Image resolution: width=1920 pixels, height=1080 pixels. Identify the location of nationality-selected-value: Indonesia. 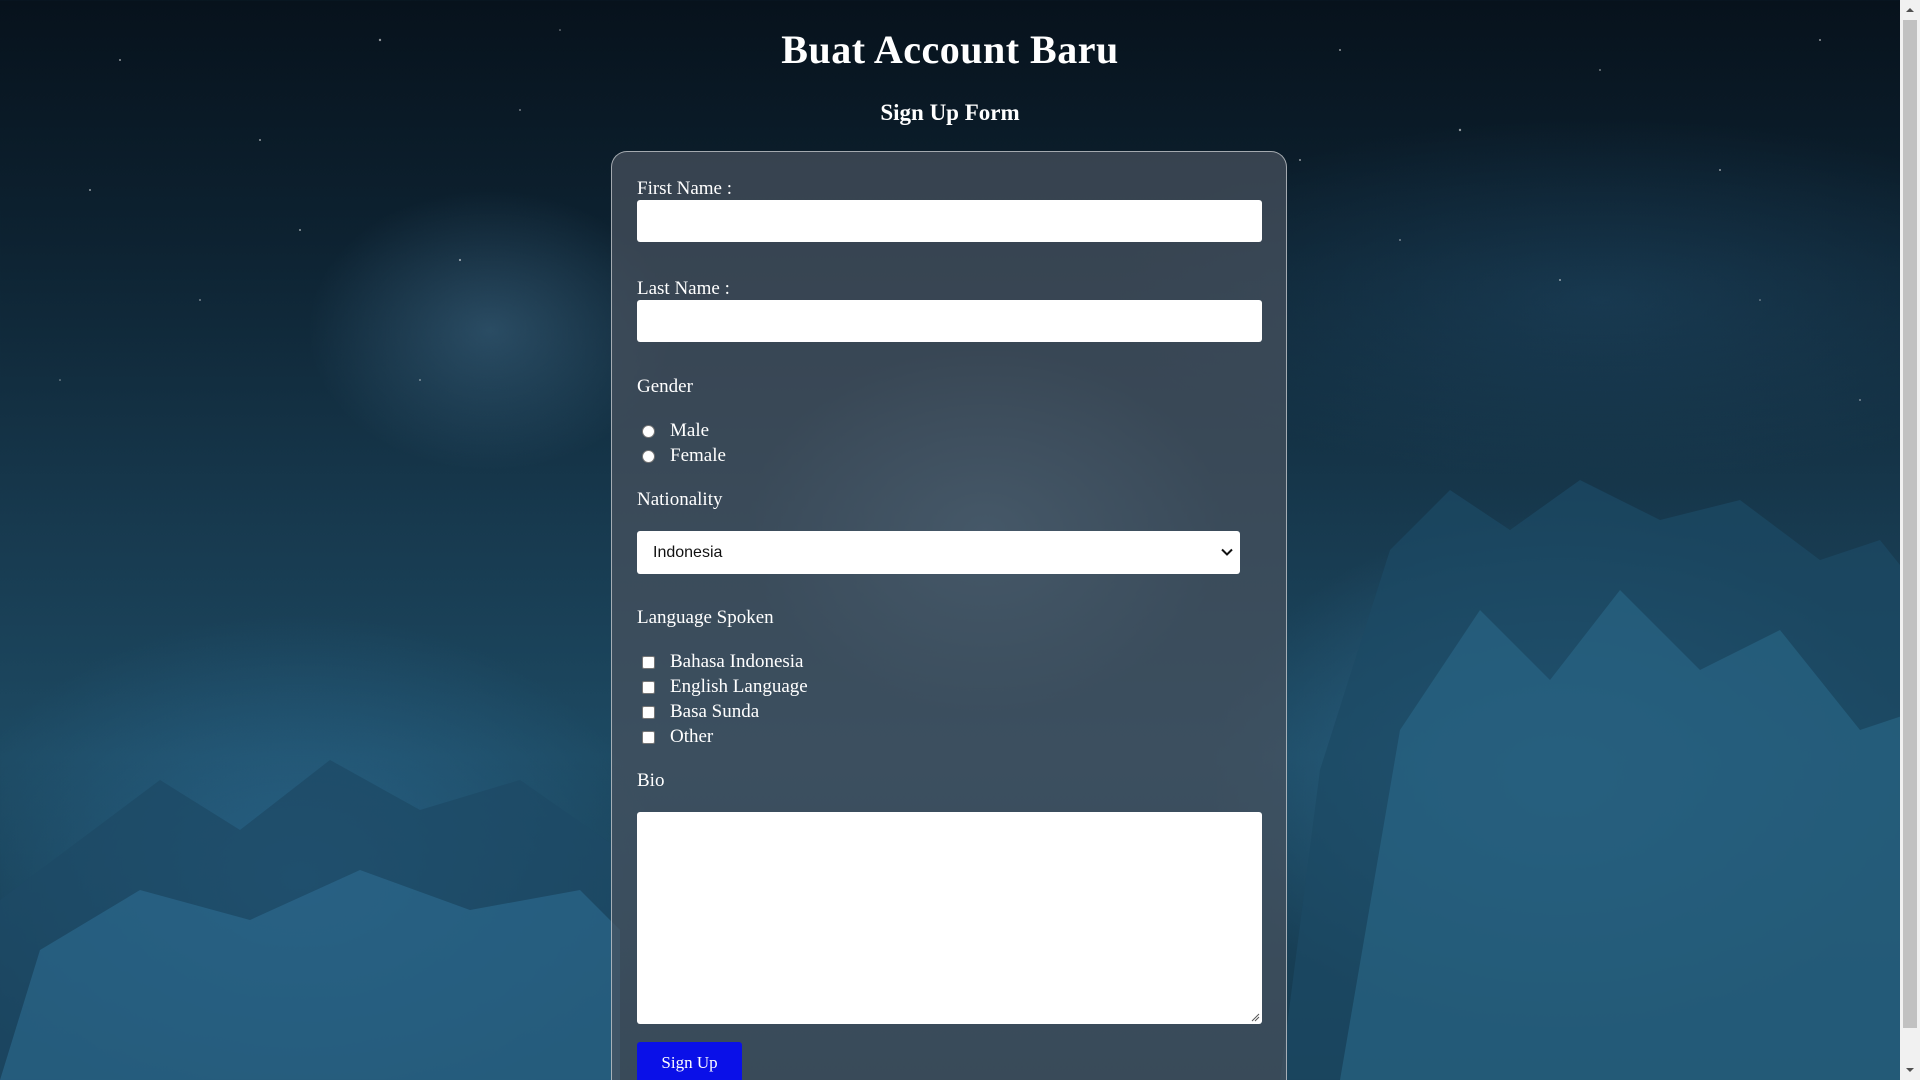
(688, 552).